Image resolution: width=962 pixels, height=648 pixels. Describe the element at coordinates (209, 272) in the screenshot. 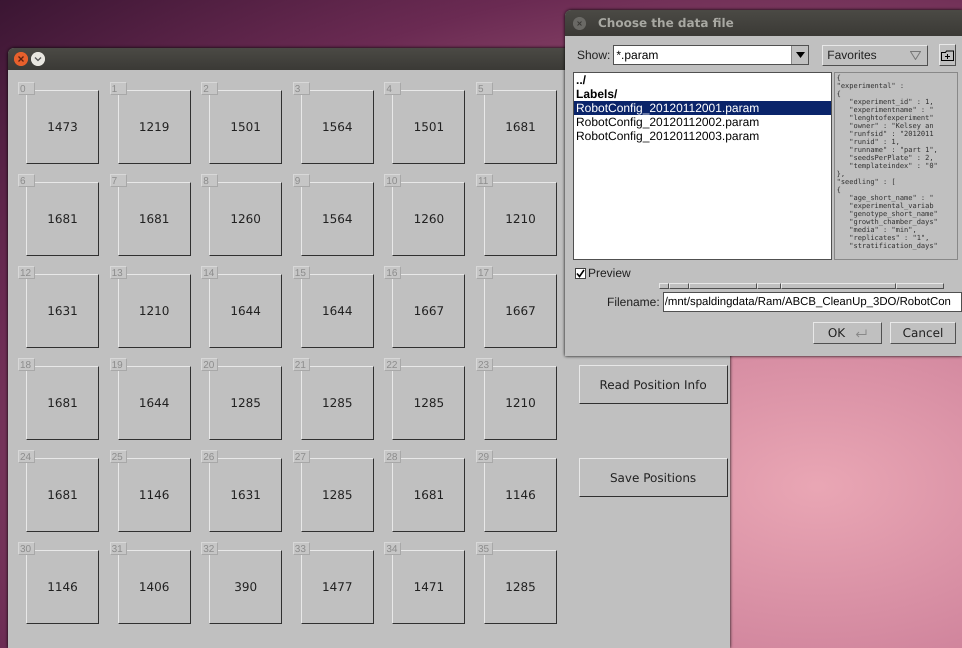

I see `position-index: 14` at that location.